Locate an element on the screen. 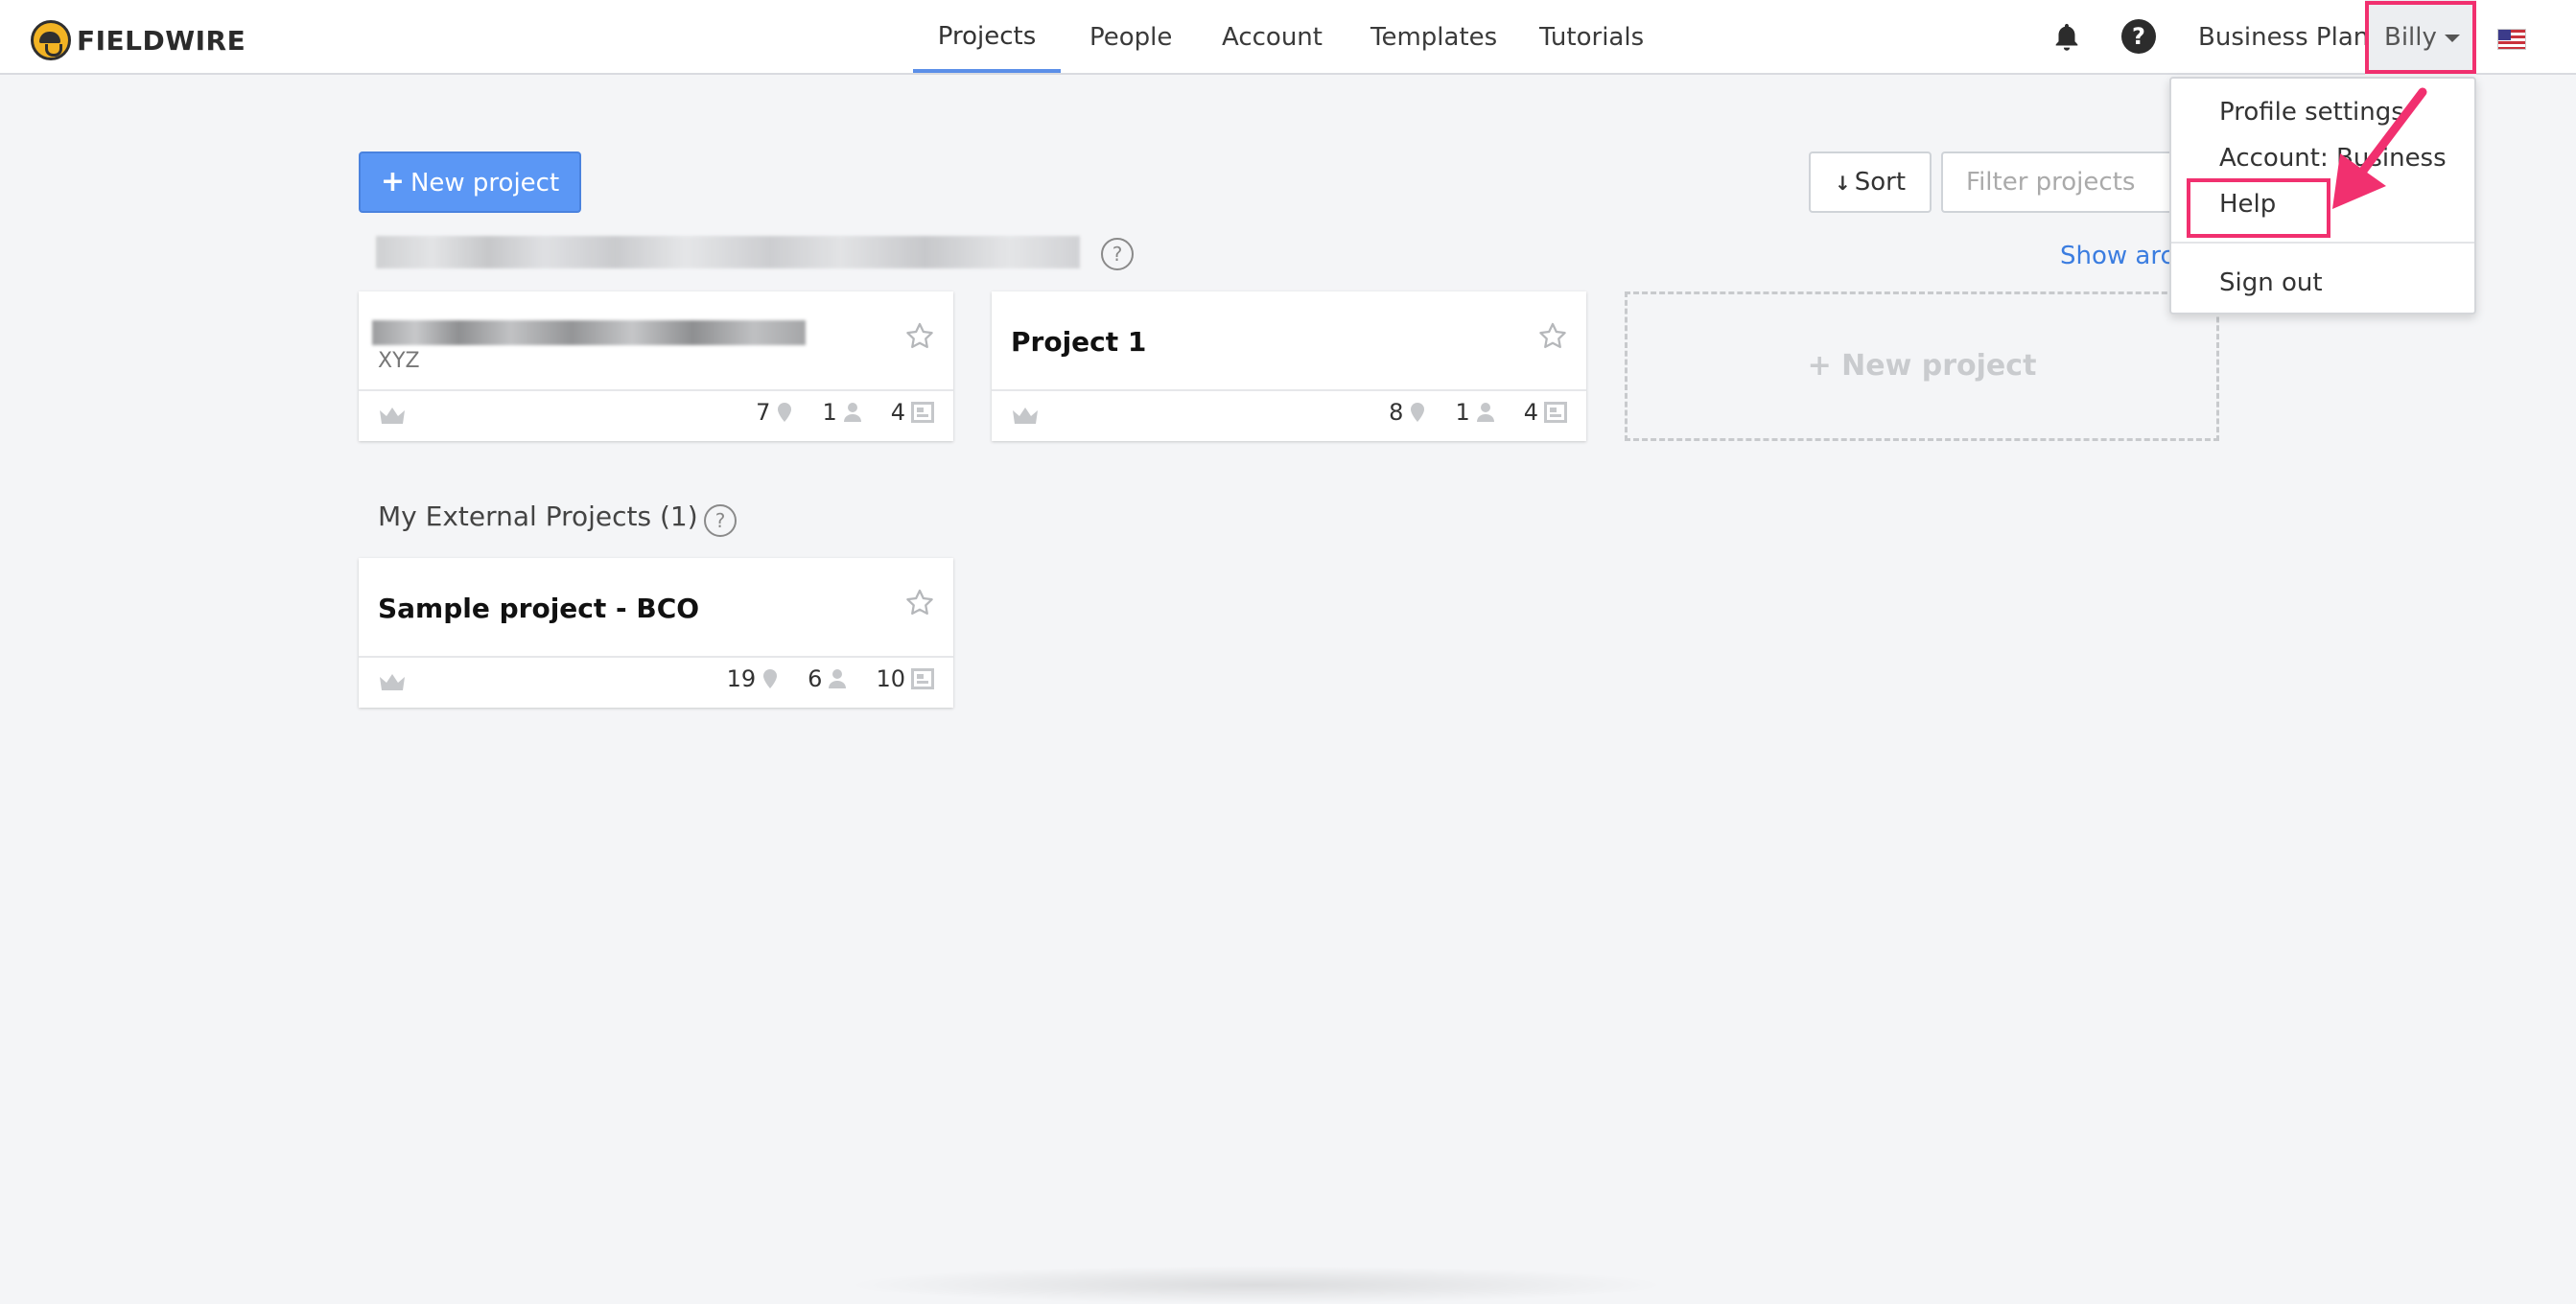 Image resolution: width=2576 pixels, height=1304 pixels. new-project-button: + New project is located at coordinates (470, 182).